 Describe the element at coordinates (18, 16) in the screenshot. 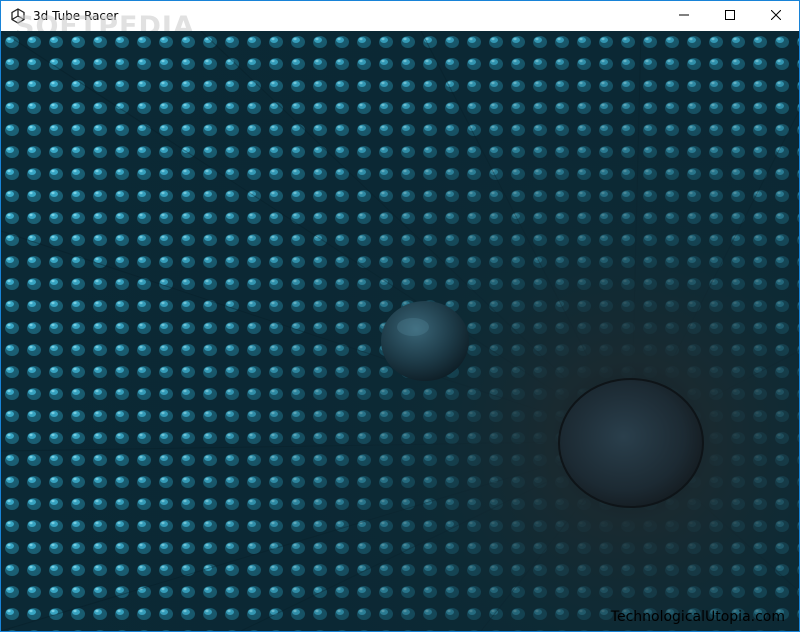

I see `unity-logo-icon` at that location.